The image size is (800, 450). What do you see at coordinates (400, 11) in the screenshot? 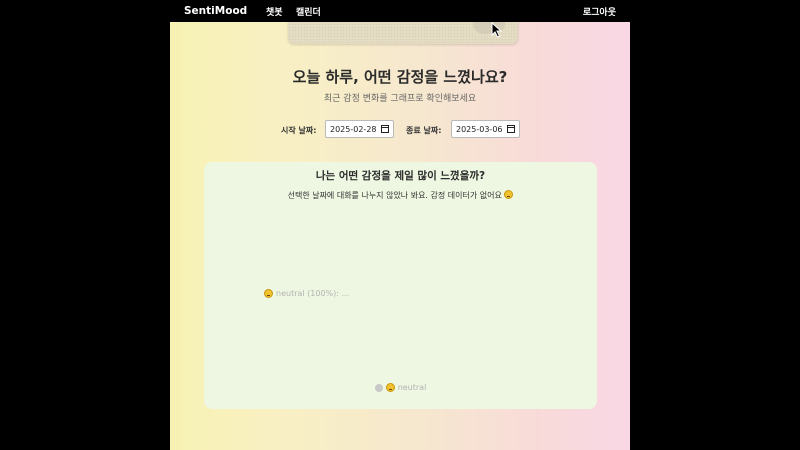
I see `top-navbar: SentiMood 챗봇 캘린더 로그아웃` at bounding box center [400, 11].